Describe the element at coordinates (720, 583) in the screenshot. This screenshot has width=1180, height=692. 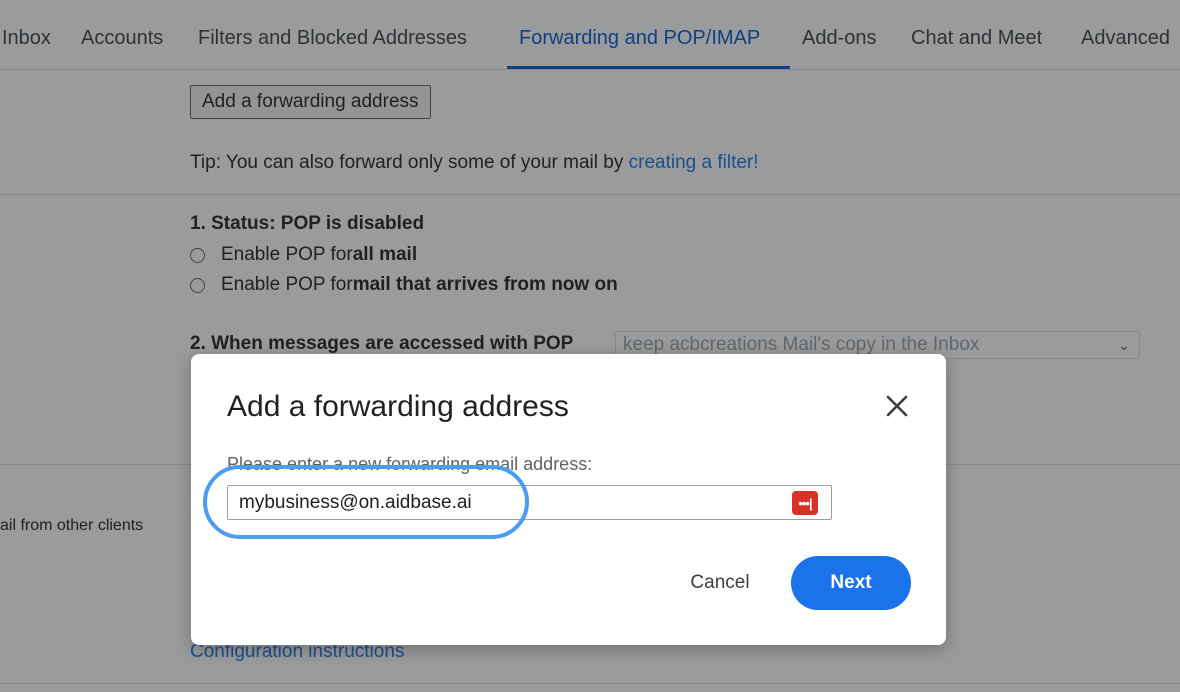
I see `cancel-button: Cancel` at that location.